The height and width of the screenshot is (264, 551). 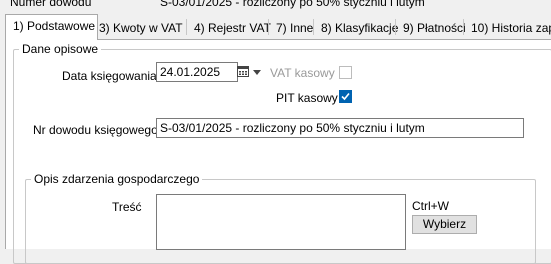 I want to click on vat-cash-label: VAT kasowy, so click(x=302, y=73).